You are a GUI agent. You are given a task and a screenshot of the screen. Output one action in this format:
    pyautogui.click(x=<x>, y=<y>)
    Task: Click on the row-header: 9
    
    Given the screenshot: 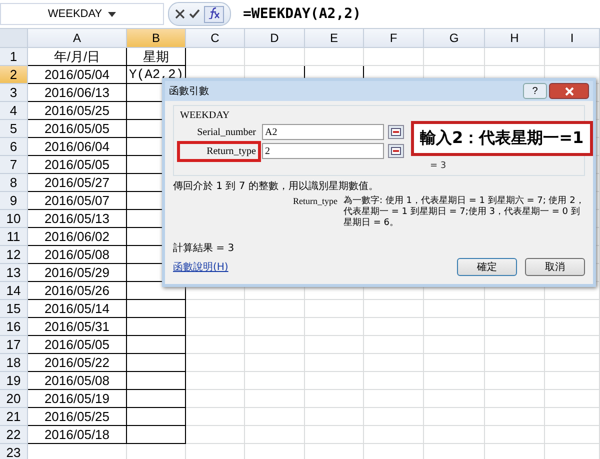 What is the action you would take?
    pyautogui.click(x=14, y=201)
    